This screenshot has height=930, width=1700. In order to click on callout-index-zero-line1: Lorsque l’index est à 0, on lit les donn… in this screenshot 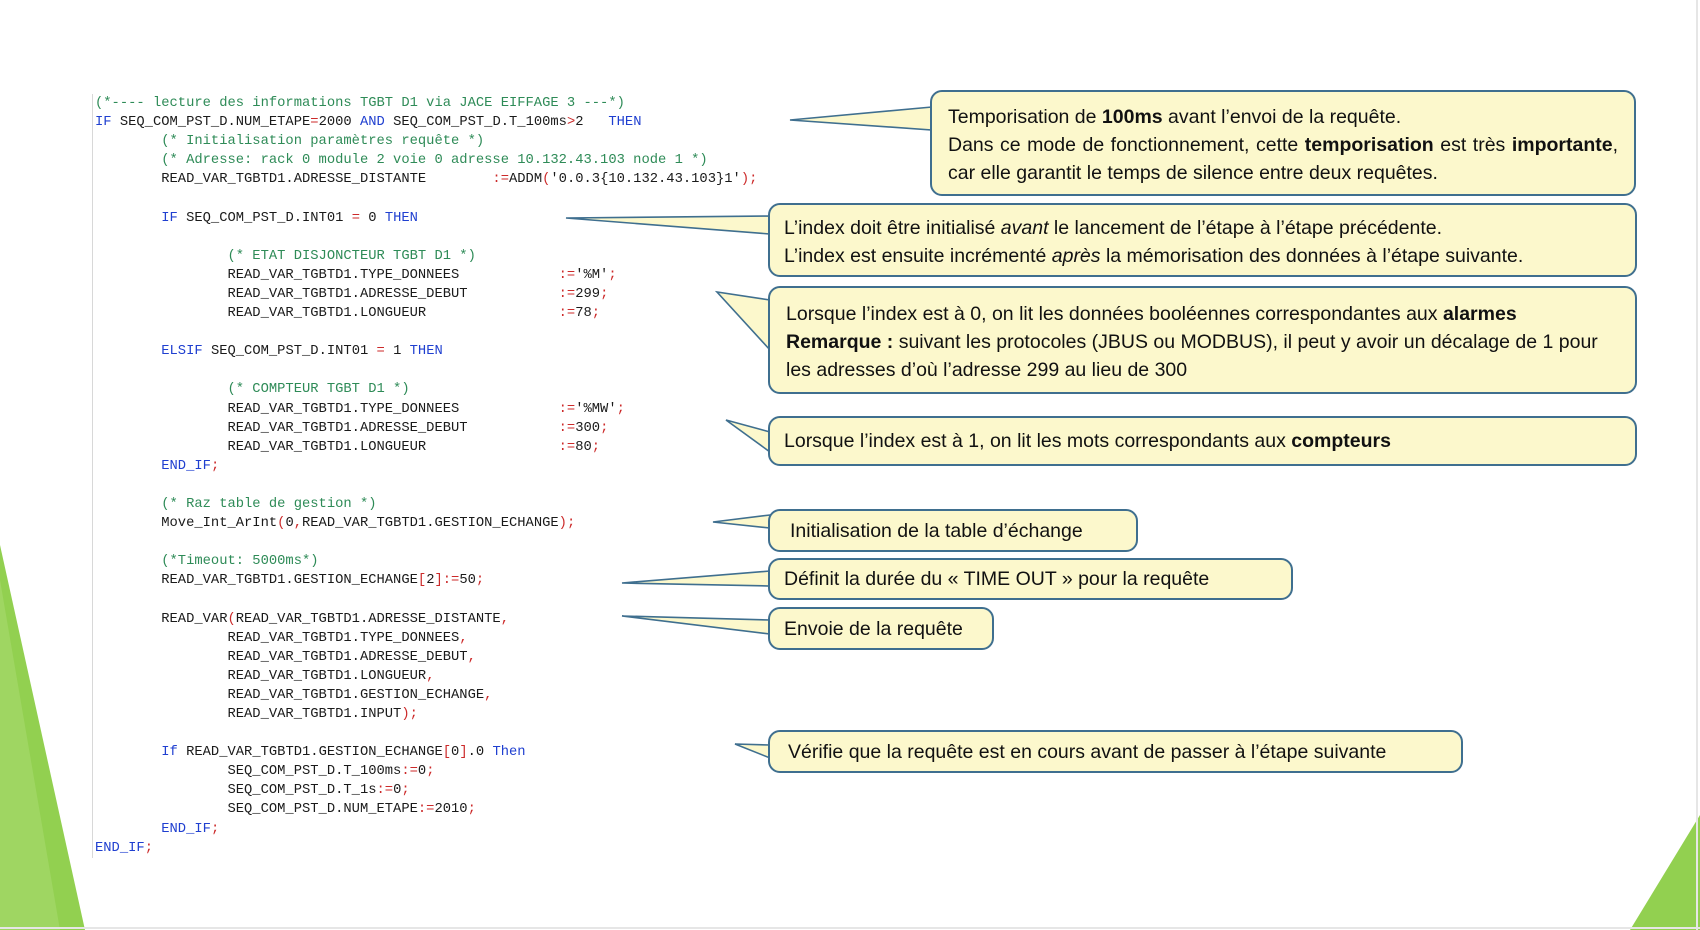, I will do `click(1151, 314)`.